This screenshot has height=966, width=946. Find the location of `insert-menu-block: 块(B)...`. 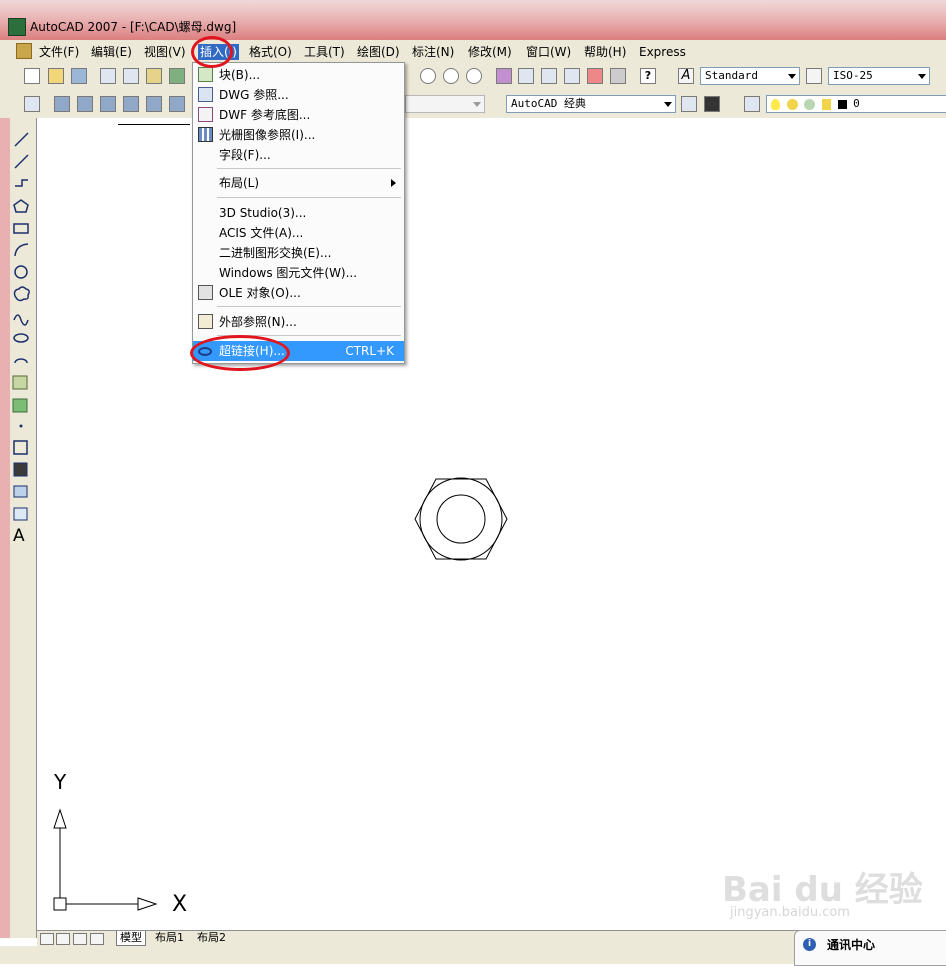

insert-menu-block: 块(B)... is located at coordinates (298, 75).